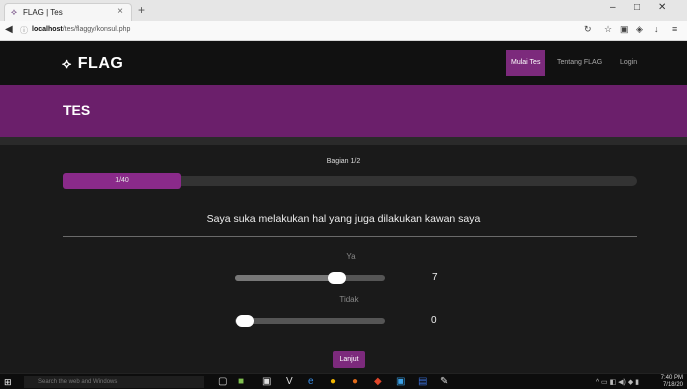 Image resolution: width=687 pixels, height=389 pixels. I want to click on word-icon: ▤, so click(422, 381).